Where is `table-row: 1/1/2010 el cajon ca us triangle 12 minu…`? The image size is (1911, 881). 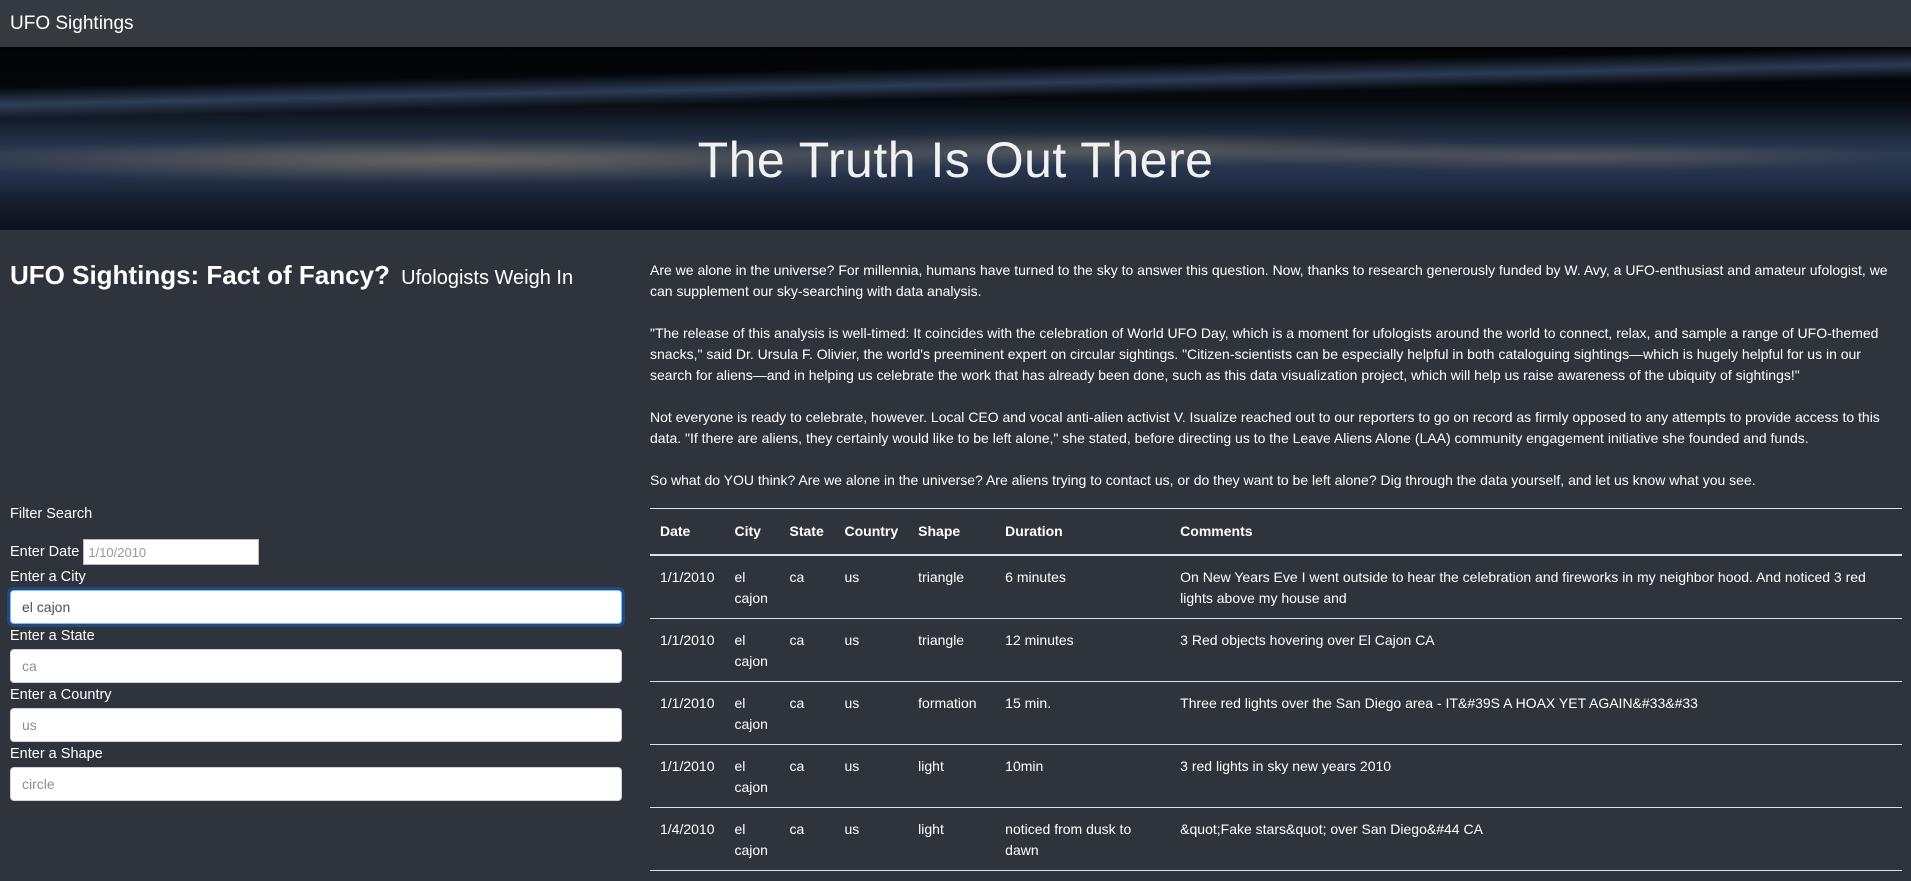
table-row: 1/1/2010 el cajon ca us triangle 12 minu… is located at coordinates (1276, 650).